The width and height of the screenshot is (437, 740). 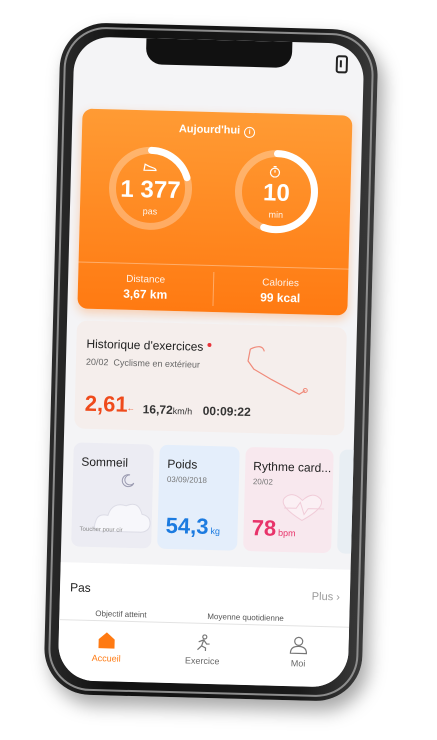 What do you see at coordinates (202, 661) in the screenshot?
I see `tab-exercise-label: Exercice` at bounding box center [202, 661].